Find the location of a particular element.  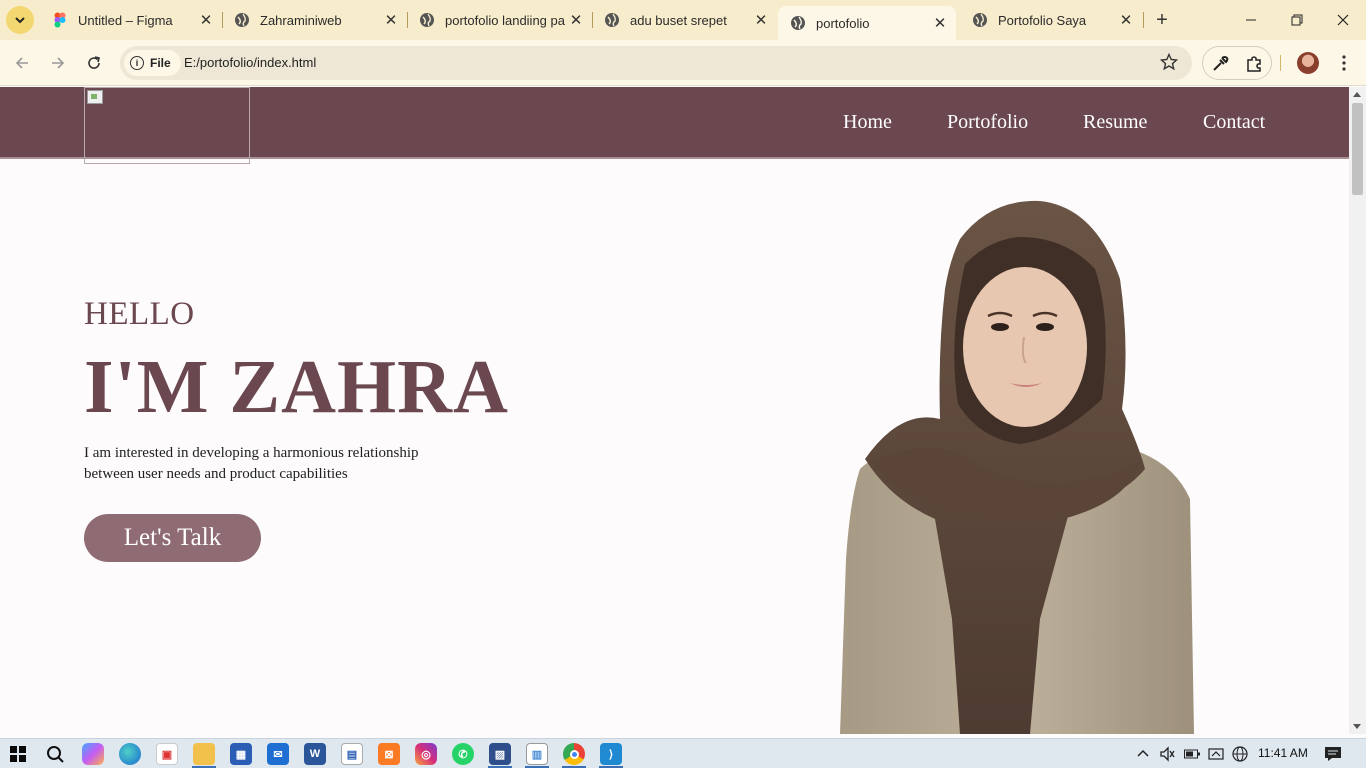

bookmark-star-icon is located at coordinates (1169, 62).